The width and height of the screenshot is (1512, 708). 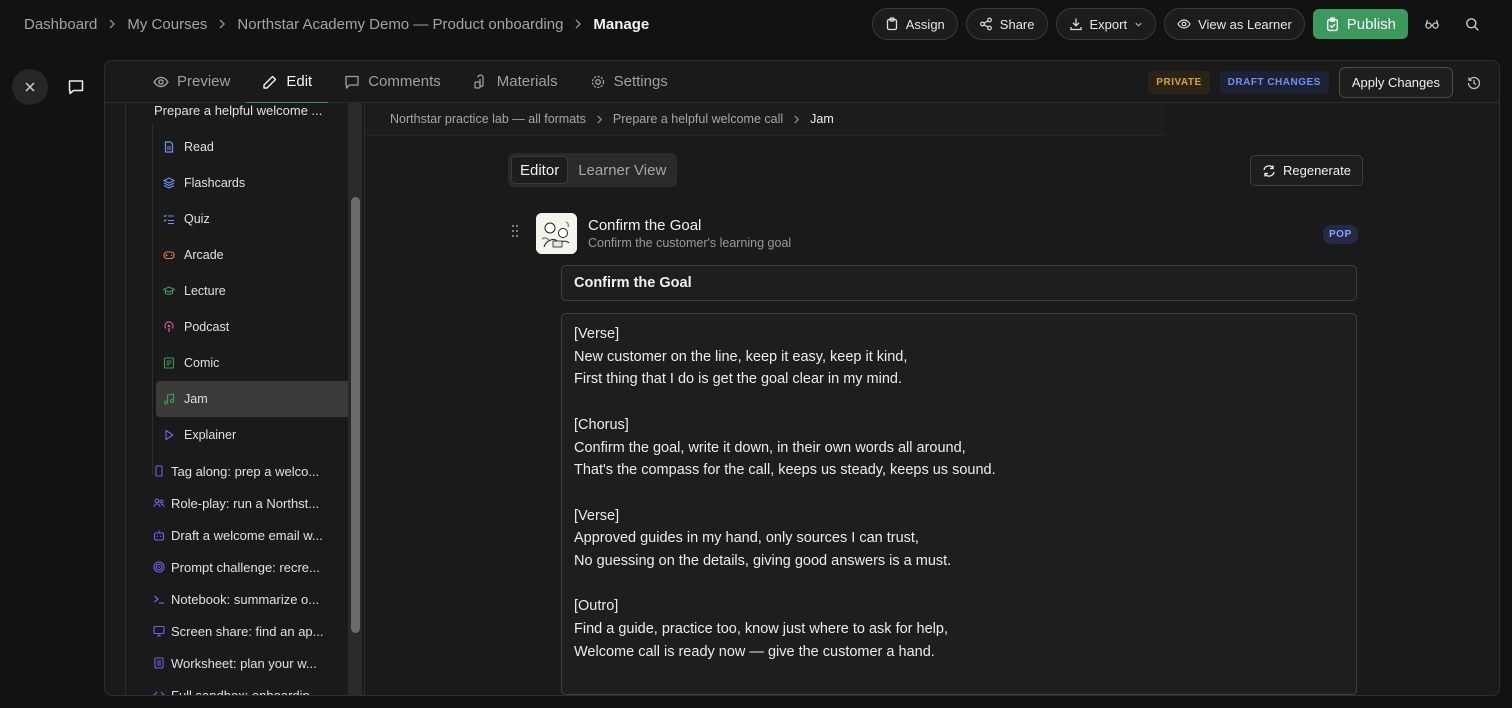 I want to click on gamepad-icon, so click(x=169, y=255).